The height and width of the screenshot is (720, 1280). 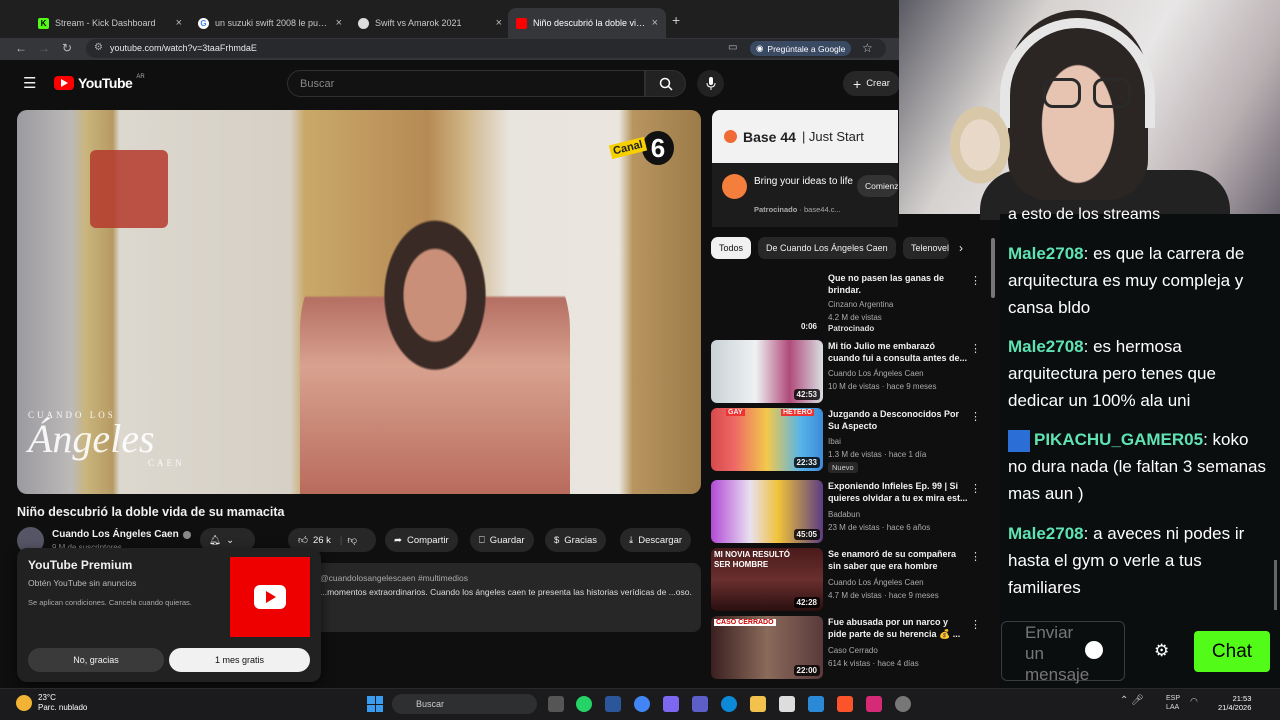 I want to click on clock: 21:53 21/4/2026, so click(x=1234, y=703).